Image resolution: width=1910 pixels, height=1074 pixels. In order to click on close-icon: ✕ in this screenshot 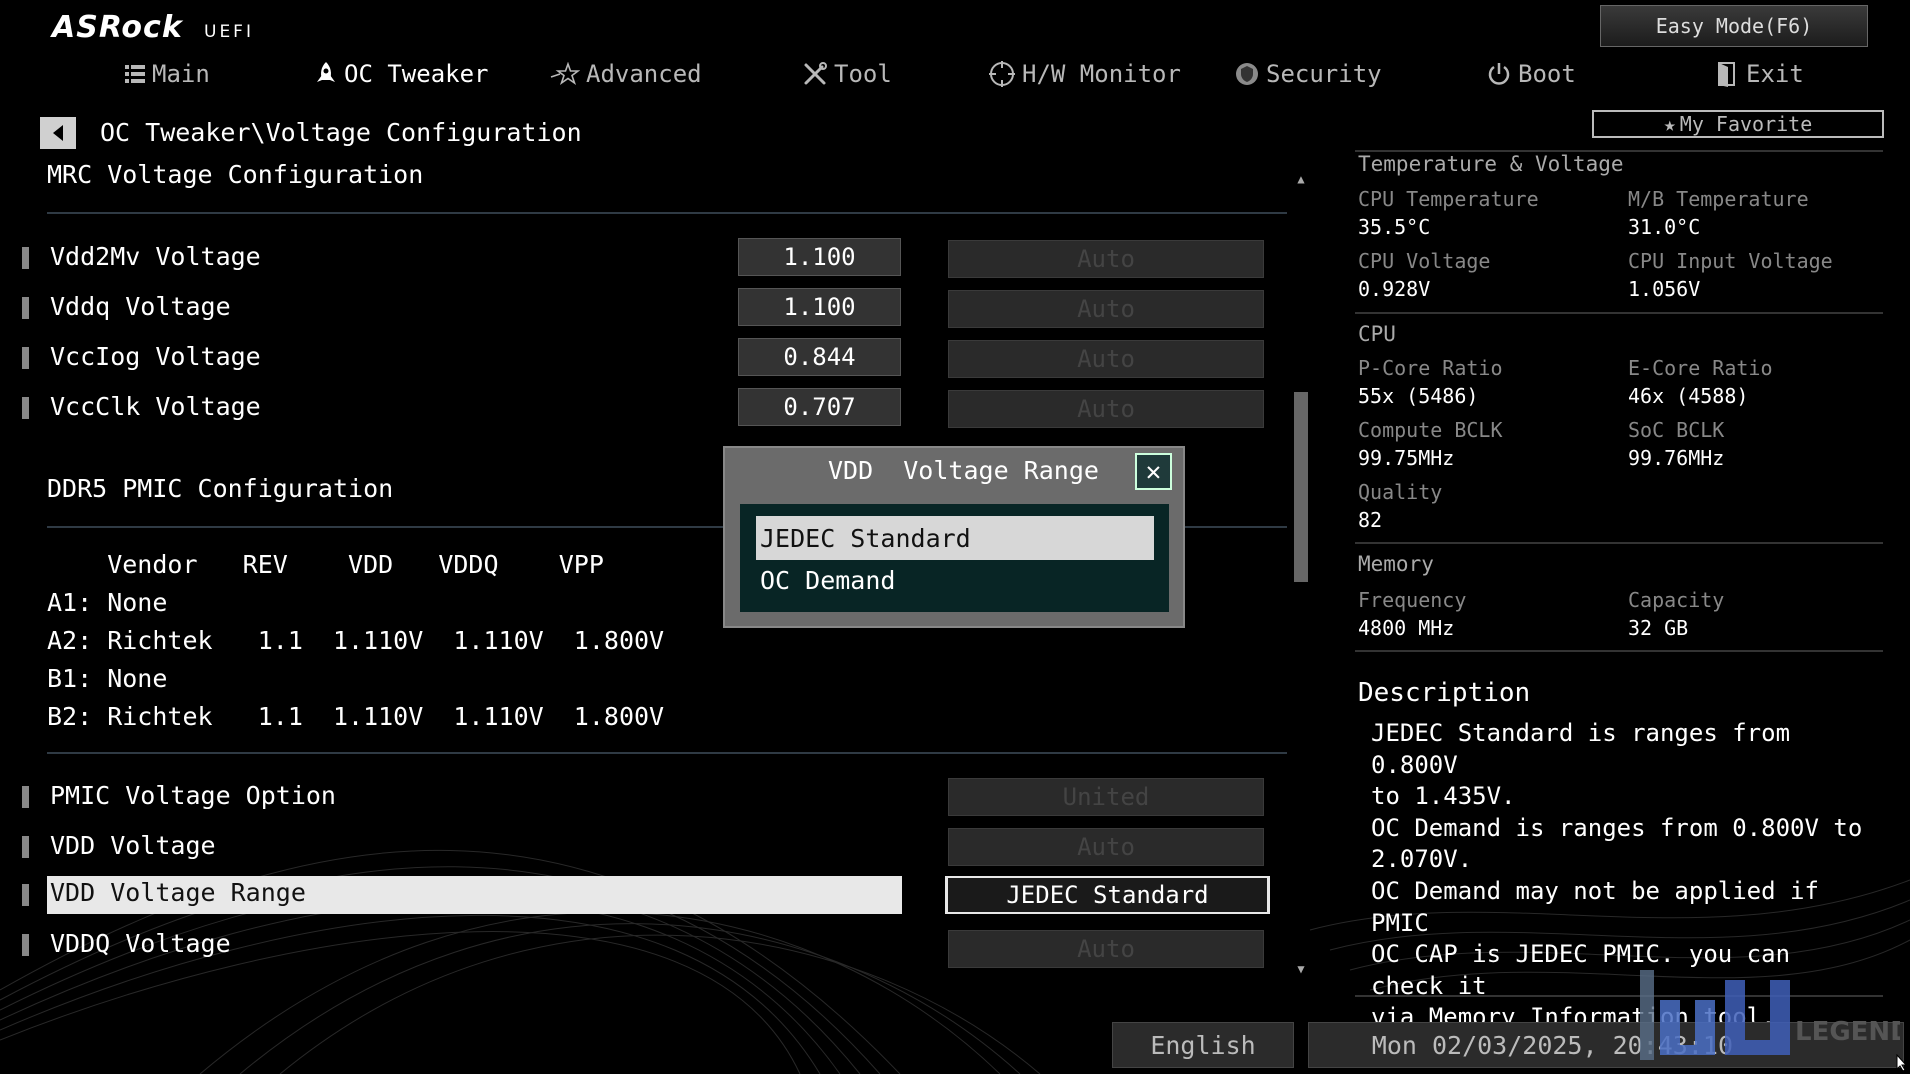, I will do `click(1153, 471)`.